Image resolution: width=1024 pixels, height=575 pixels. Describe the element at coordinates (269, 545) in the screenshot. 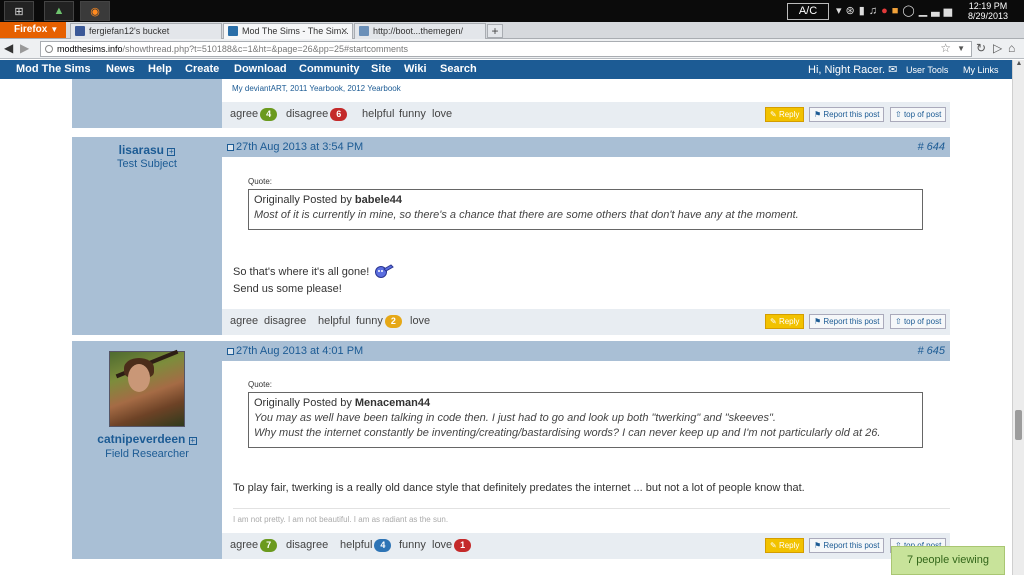

I see `agree-count-badge: 7` at that location.